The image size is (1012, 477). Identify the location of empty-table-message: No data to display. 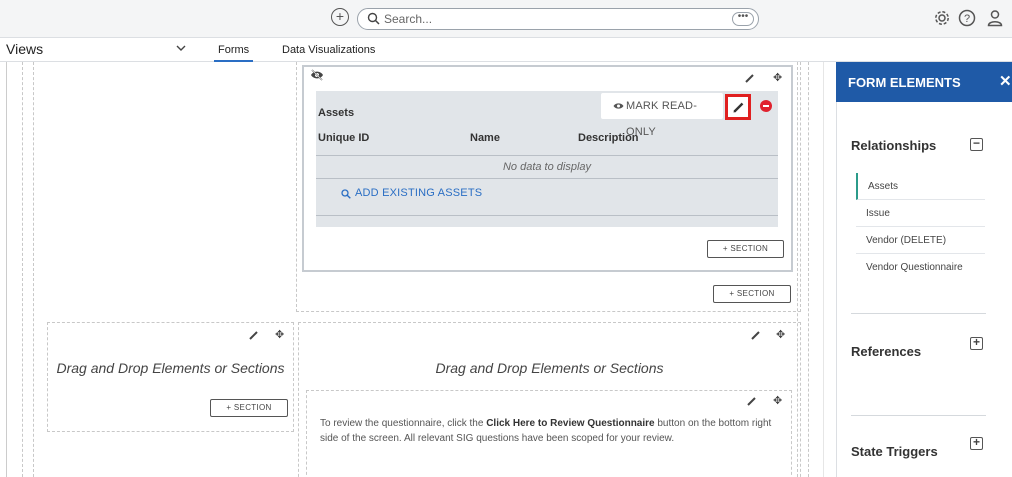
(547, 167).